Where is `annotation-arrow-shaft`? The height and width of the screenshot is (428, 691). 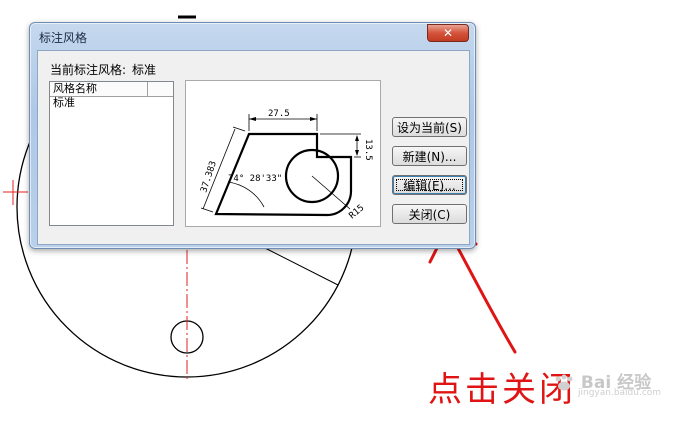 annotation-arrow-shaft is located at coordinates (483, 294).